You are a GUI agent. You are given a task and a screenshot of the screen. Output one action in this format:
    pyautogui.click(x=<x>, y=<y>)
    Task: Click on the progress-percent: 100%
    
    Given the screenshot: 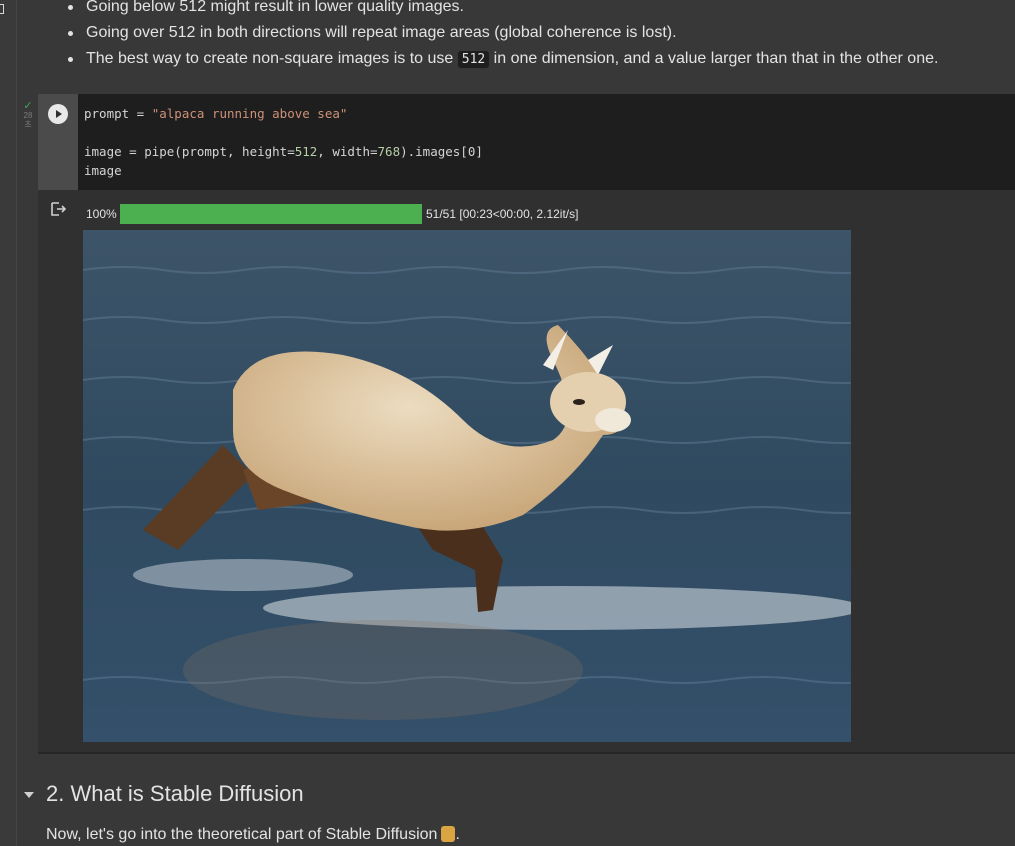 What is the action you would take?
    pyautogui.click(x=101, y=214)
    